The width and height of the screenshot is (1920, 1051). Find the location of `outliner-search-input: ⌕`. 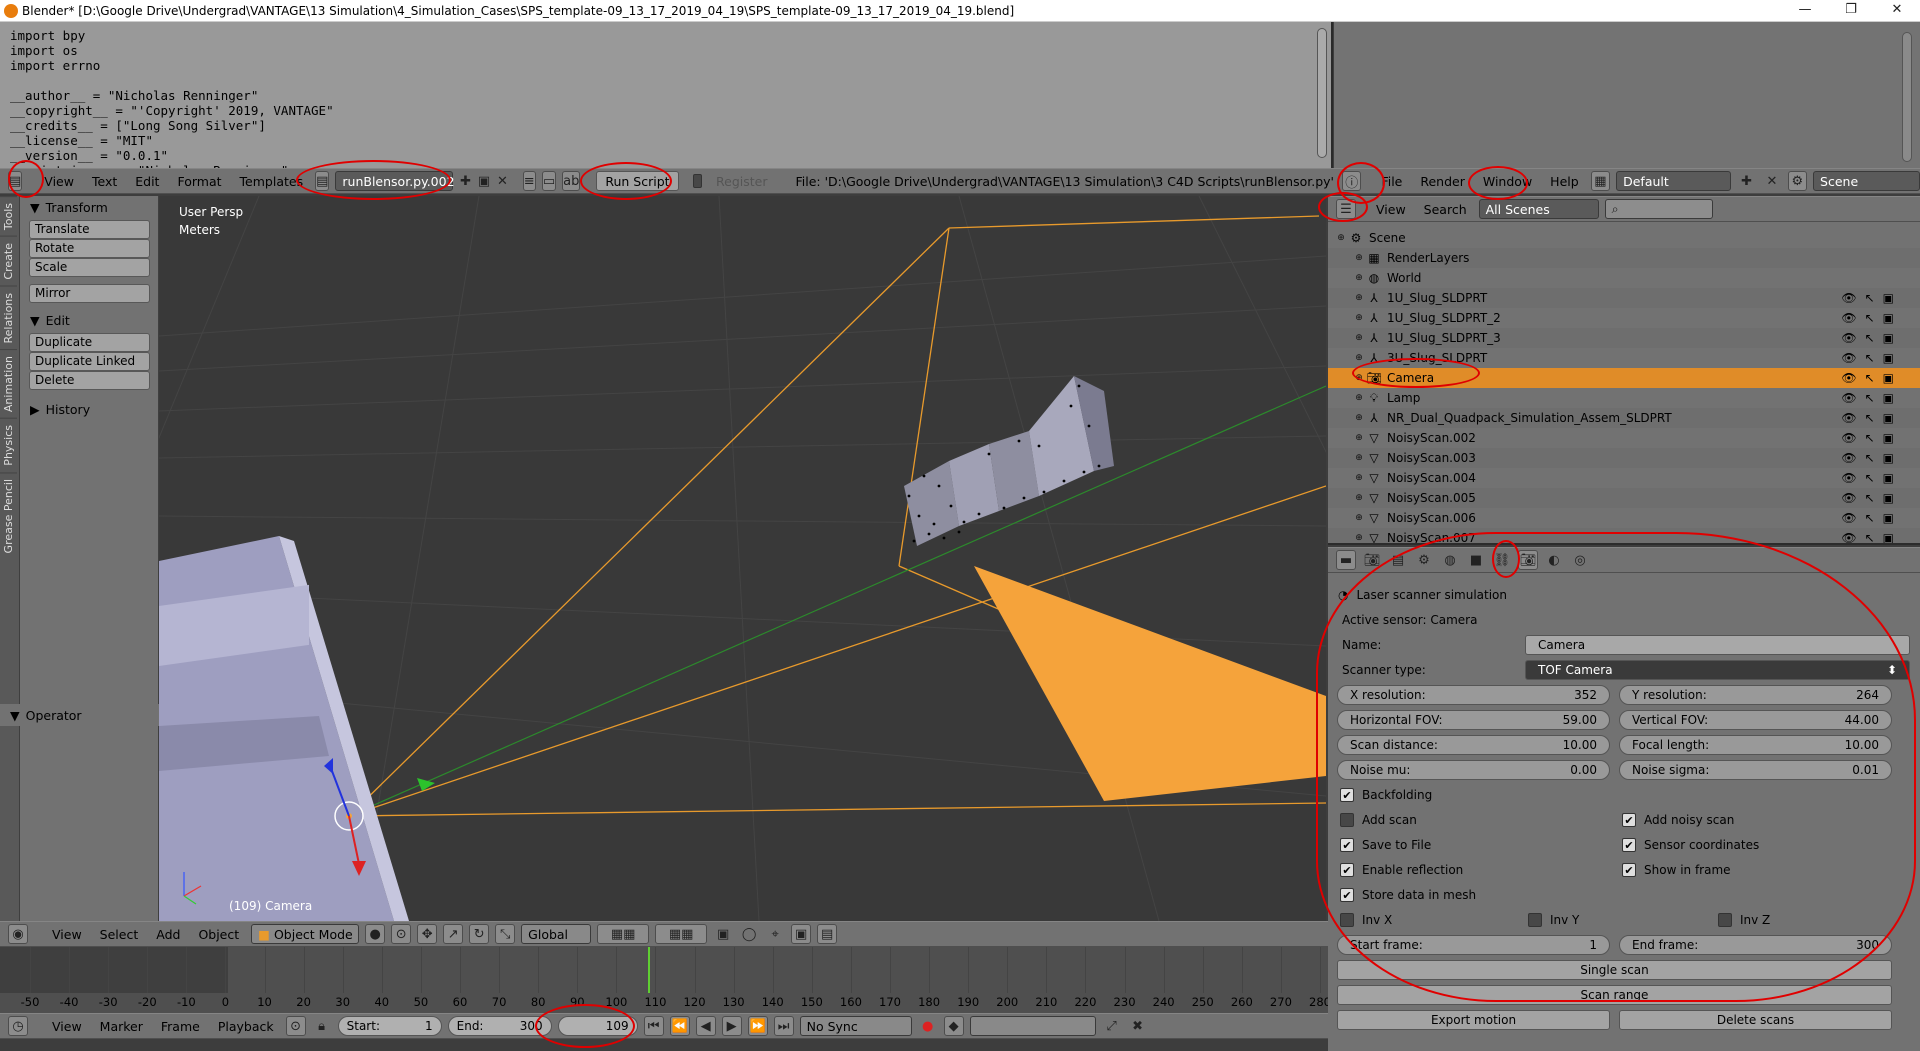

outliner-search-input: ⌕ is located at coordinates (1658, 209).